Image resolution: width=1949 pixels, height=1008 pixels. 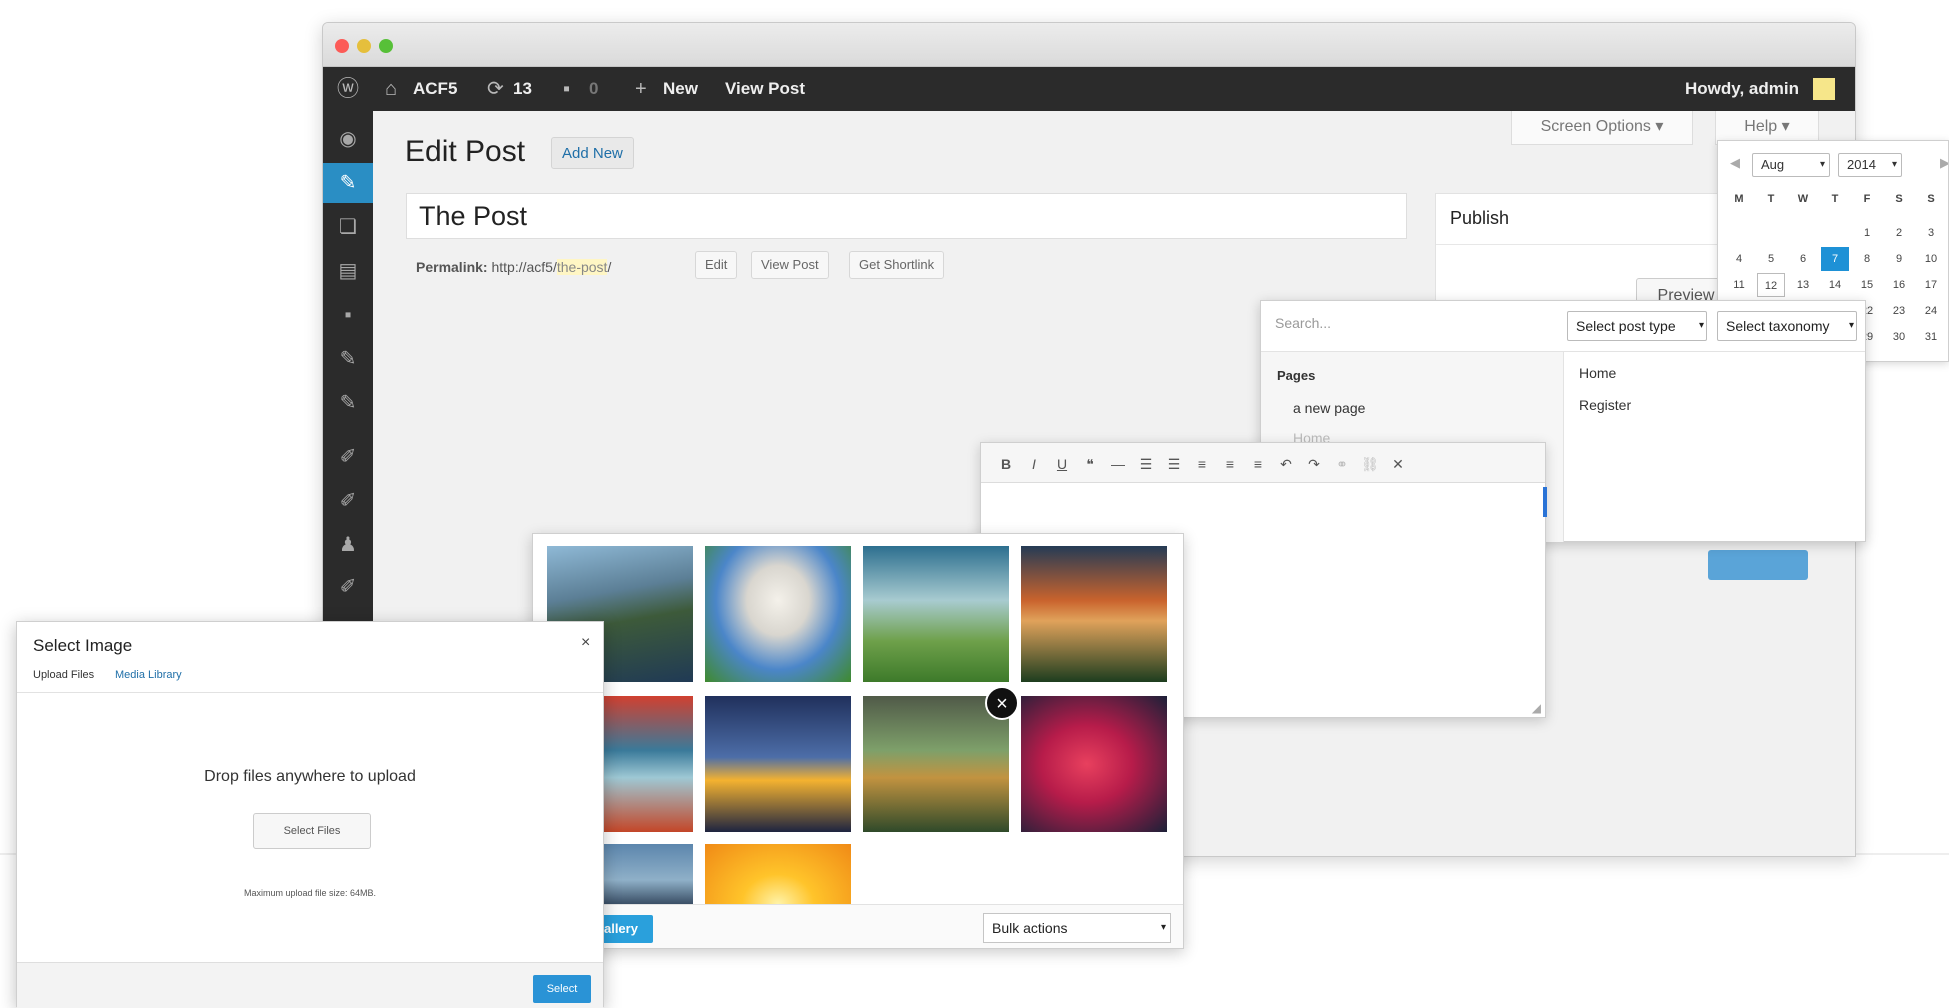 What do you see at coordinates (1899, 233) in the screenshot?
I see `calendar-day: 2` at bounding box center [1899, 233].